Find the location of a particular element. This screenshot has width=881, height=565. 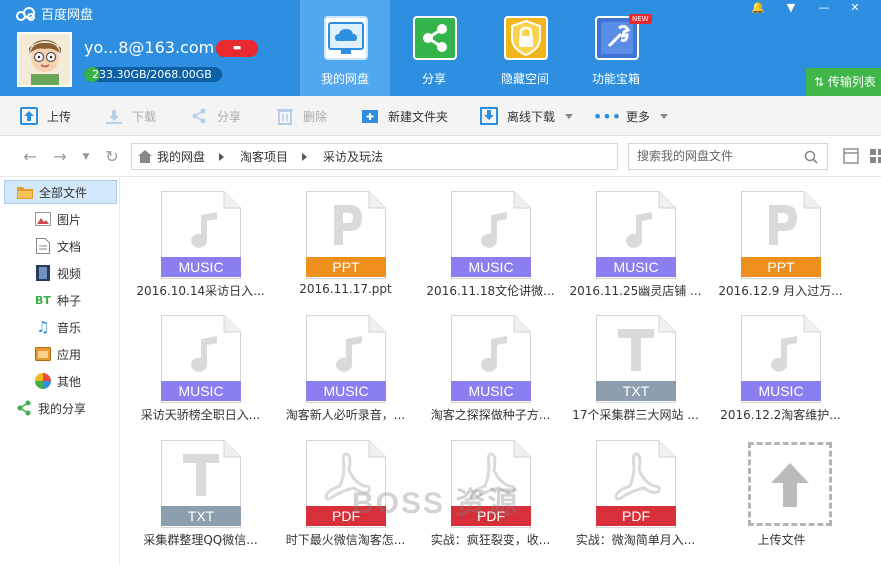

tab-hidden-space: 隐藏空间 is located at coordinates (525, 48).